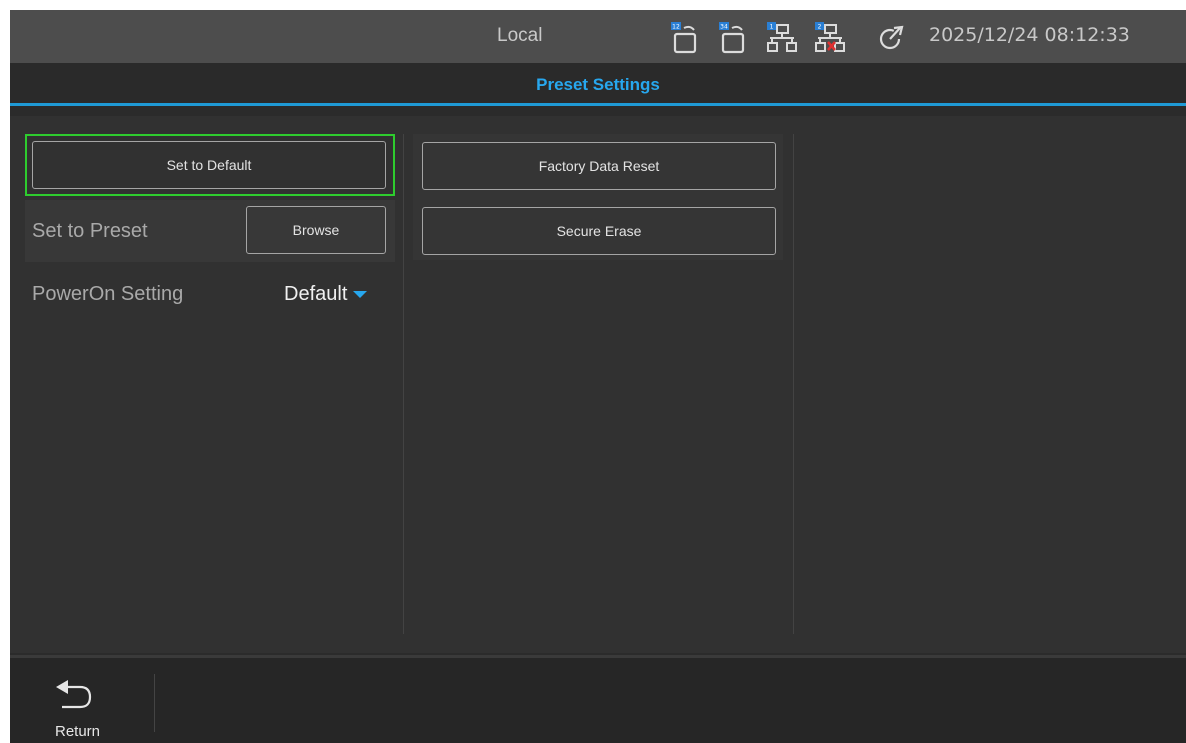 Image resolution: width=1186 pixels, height=743 pixels. I want to click on return-icon, so click(74, 697).